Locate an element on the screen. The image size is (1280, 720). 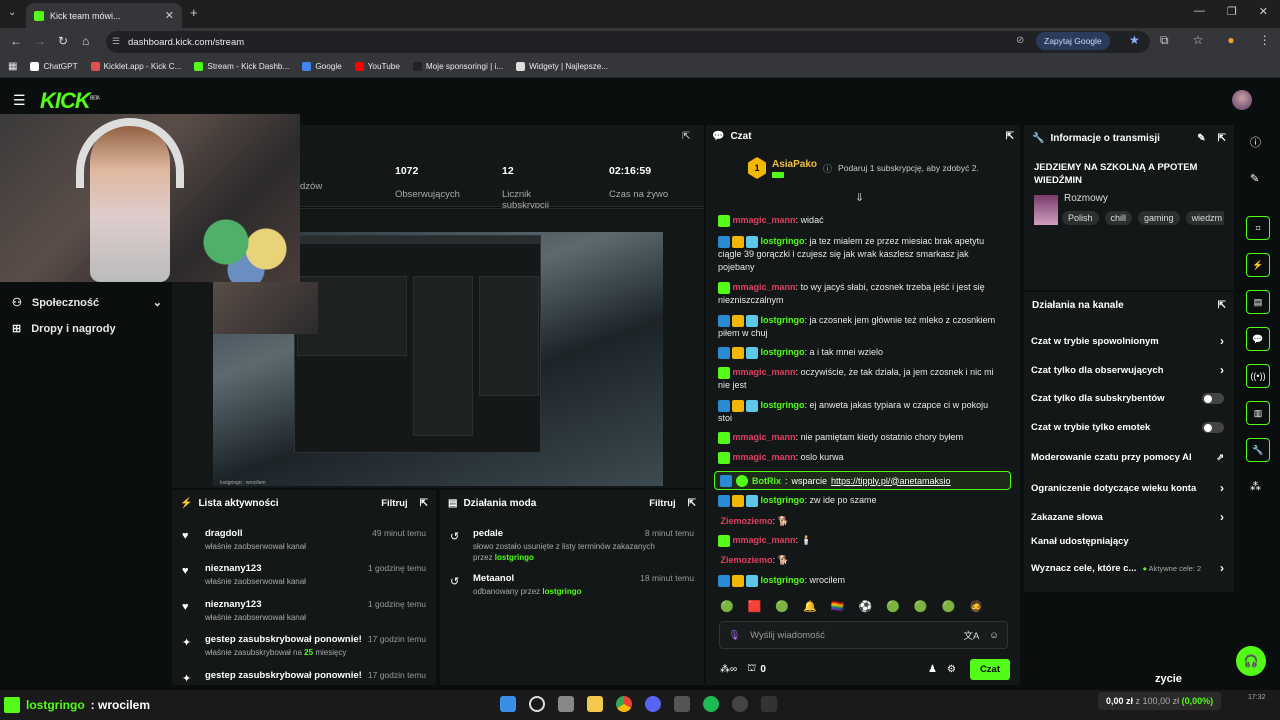
help-button: 🎧 is located at coordinates (1251, 661).